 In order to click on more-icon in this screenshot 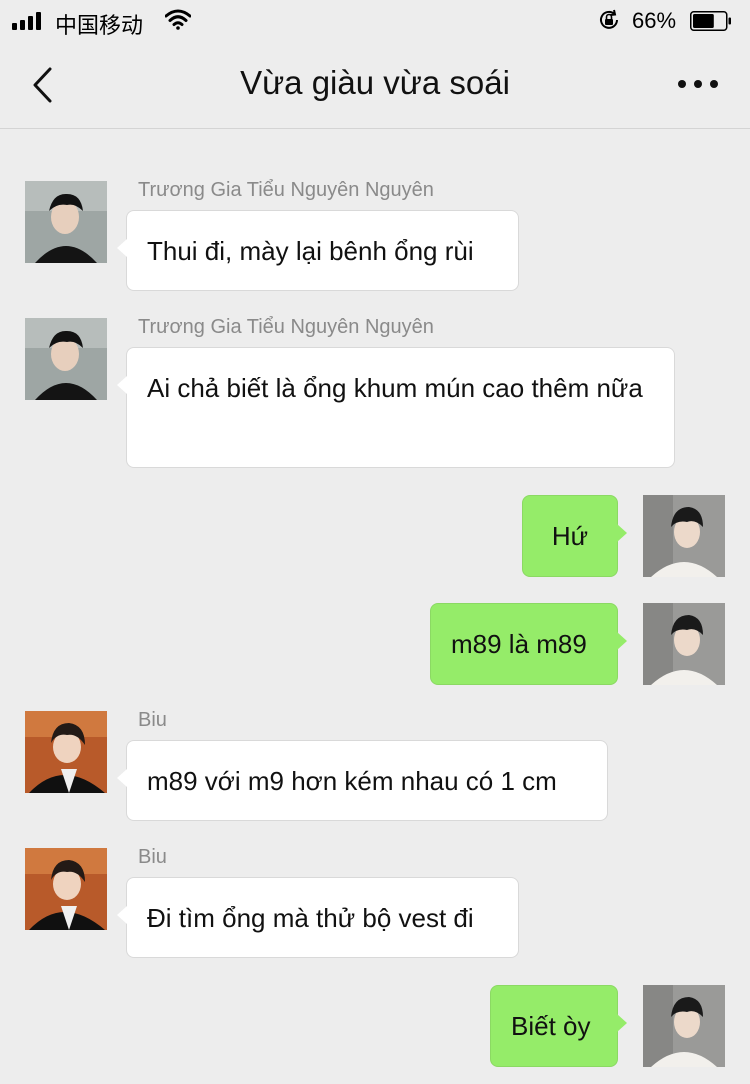, I will do `click(698, 85)`.